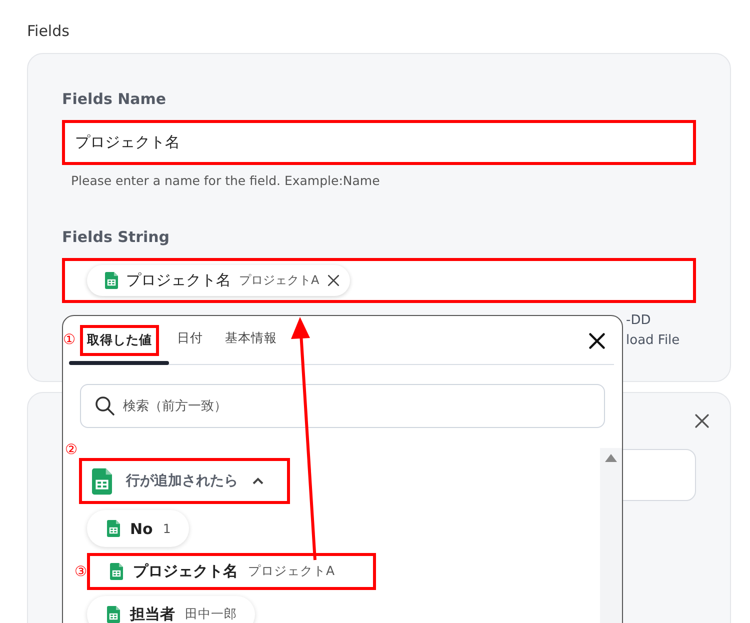 The width and height of the screenshot is (750, 623). What do you see at coordinates (258, 481) in the screenshot?
I see `chevron-up-icon` at bounding box center [258, 481].